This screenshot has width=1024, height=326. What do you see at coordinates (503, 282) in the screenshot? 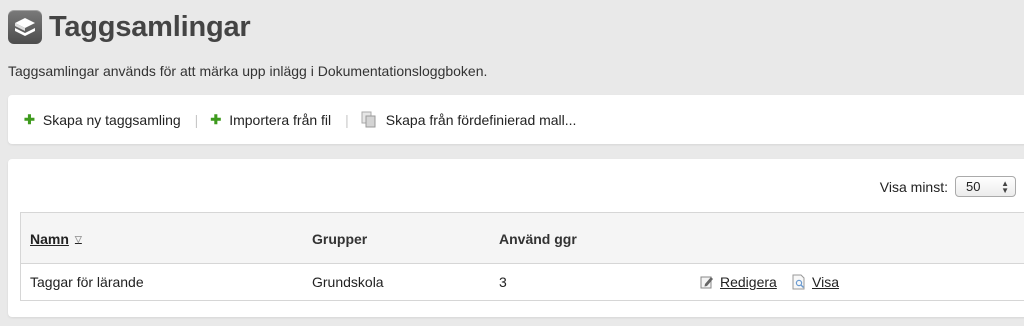
I see `cell-used: 3` at bounding box center [503, 282].